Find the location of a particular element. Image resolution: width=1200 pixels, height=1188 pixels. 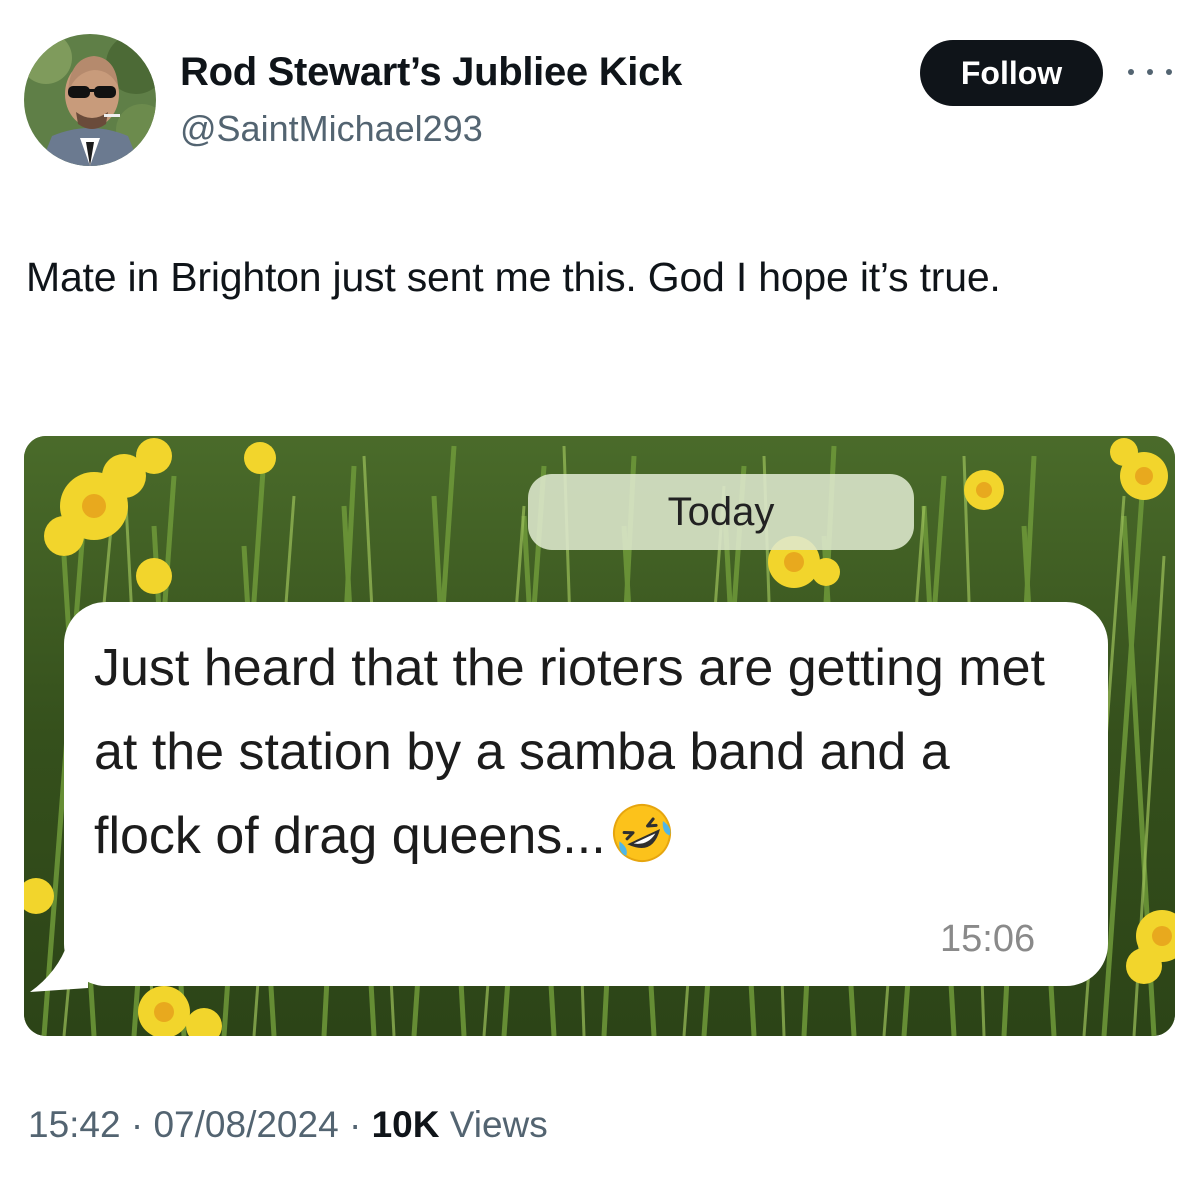

tweet-date: 07/08/2024 is located at coordinates (245, 1124).